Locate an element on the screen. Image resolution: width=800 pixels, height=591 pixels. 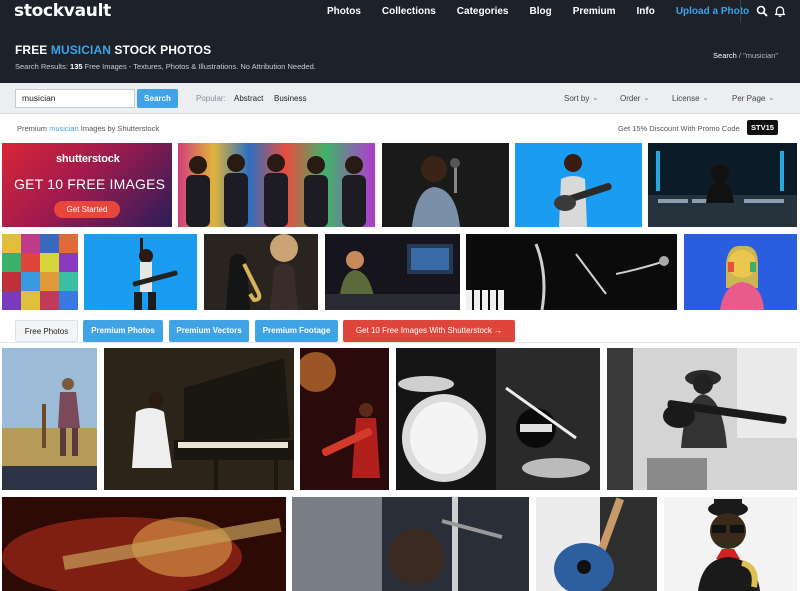
producer-studio-illustration is located at coordinates (392, 272).